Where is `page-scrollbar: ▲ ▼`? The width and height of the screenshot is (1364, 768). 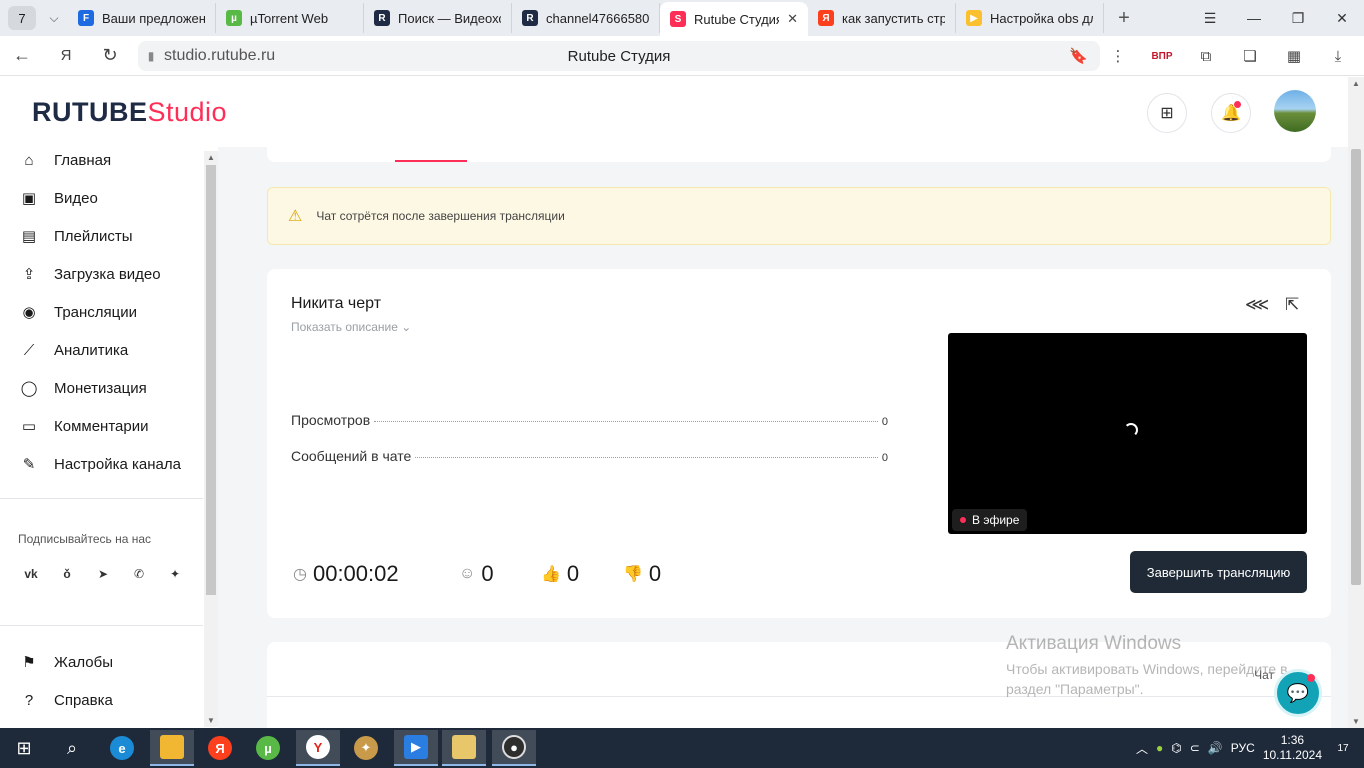 page-scrollbar: ▲ ▼ is located at coordinates (1356, 402).